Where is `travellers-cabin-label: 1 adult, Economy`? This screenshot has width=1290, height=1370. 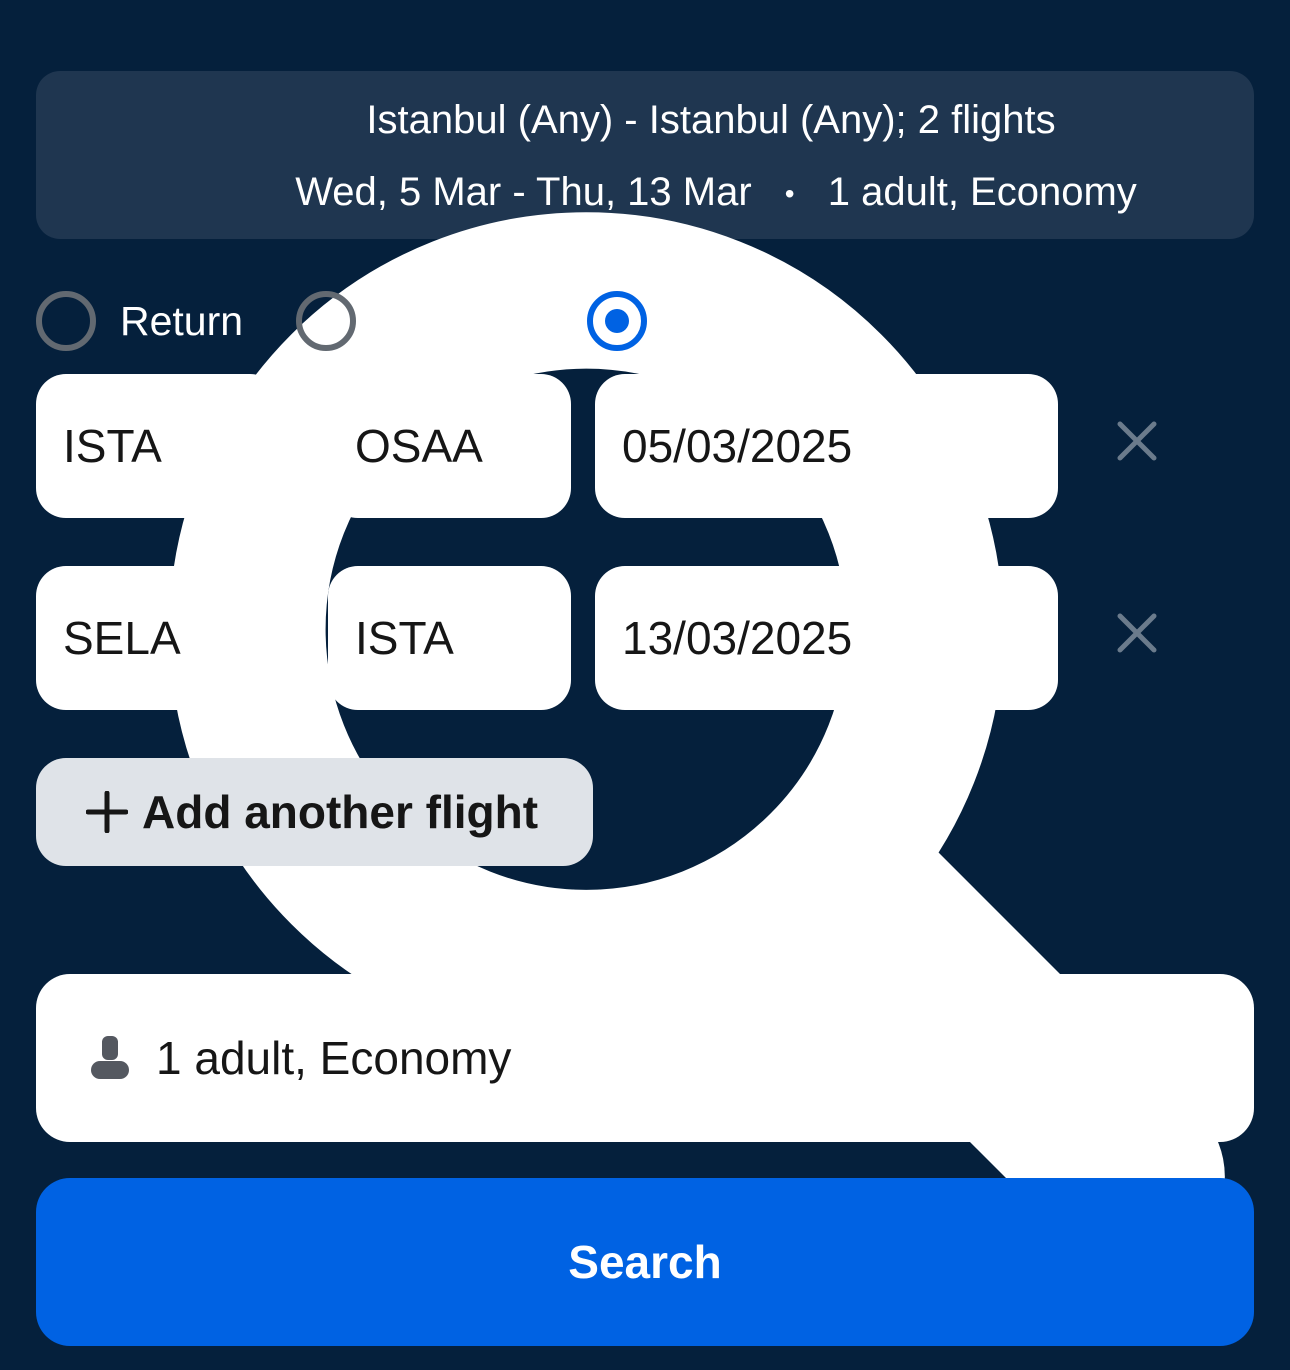
travellers-cabin-label: 1 adult, Economy is located at coordinates (334, 1058).